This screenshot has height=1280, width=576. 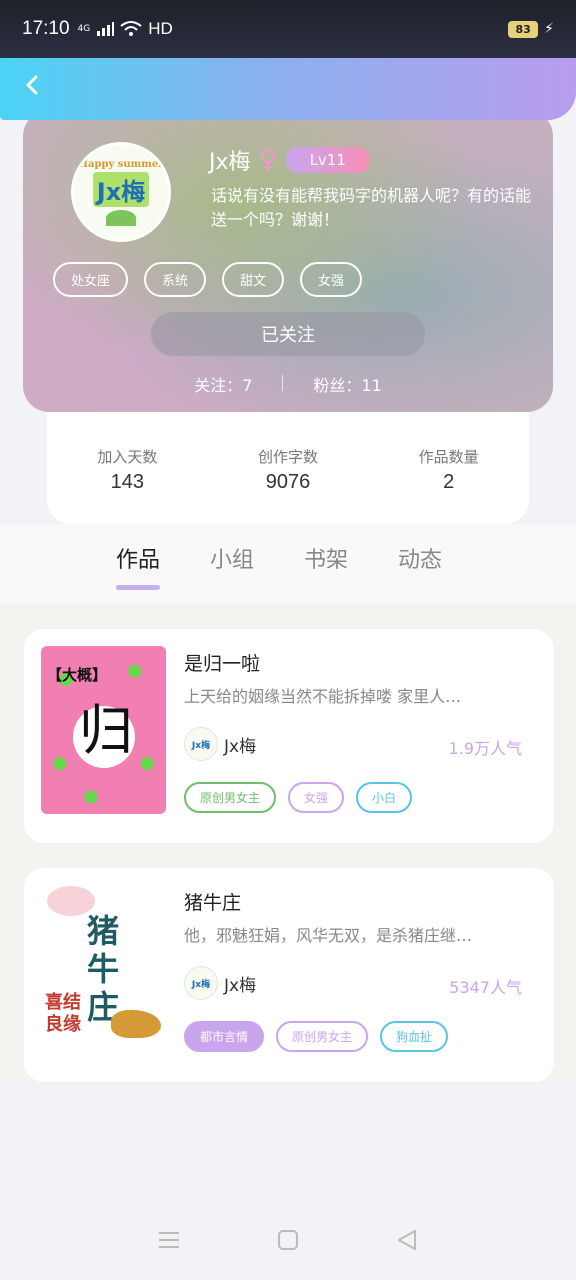 I want to click on divider, so click(x=283, y=383).